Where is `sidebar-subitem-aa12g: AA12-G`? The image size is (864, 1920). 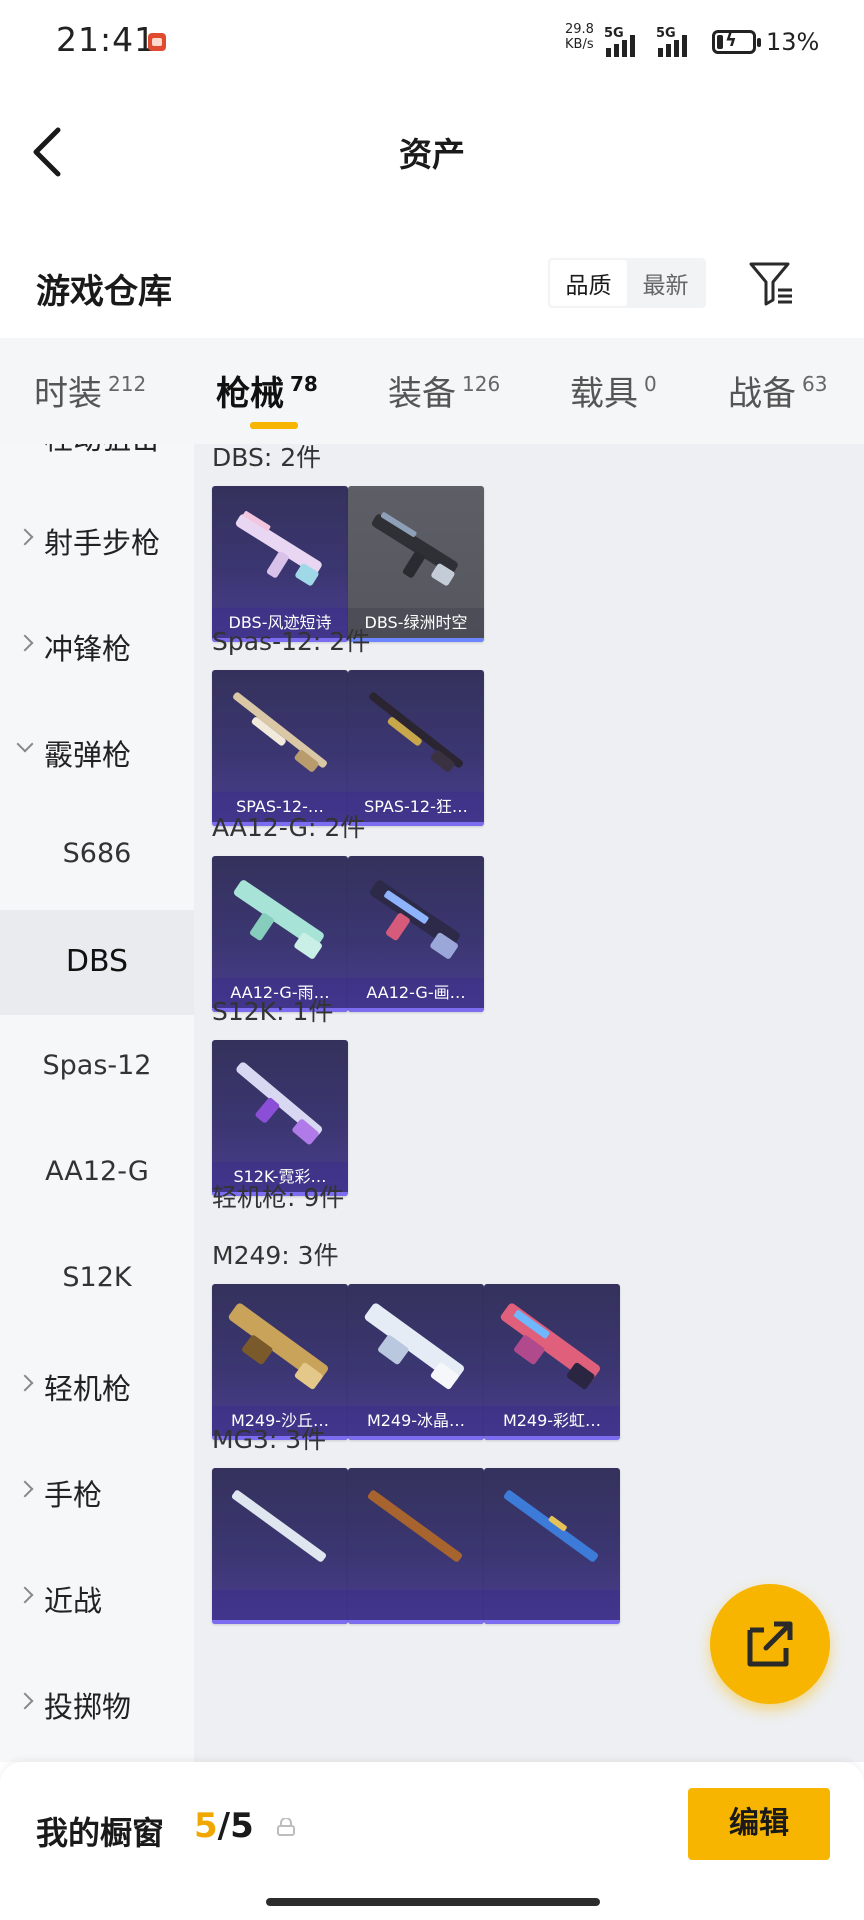
sidebar-subitem-aa12g: AA12-G is located at coordinates (97, 1174).